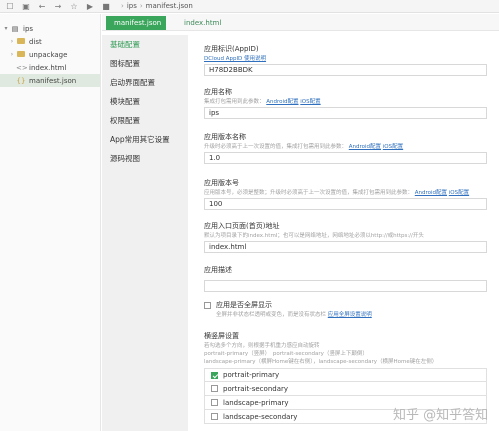 This screenshot has width=499, height=431. I want to click on nav-item-app-other: App常用其它设置, so click(145, 139).